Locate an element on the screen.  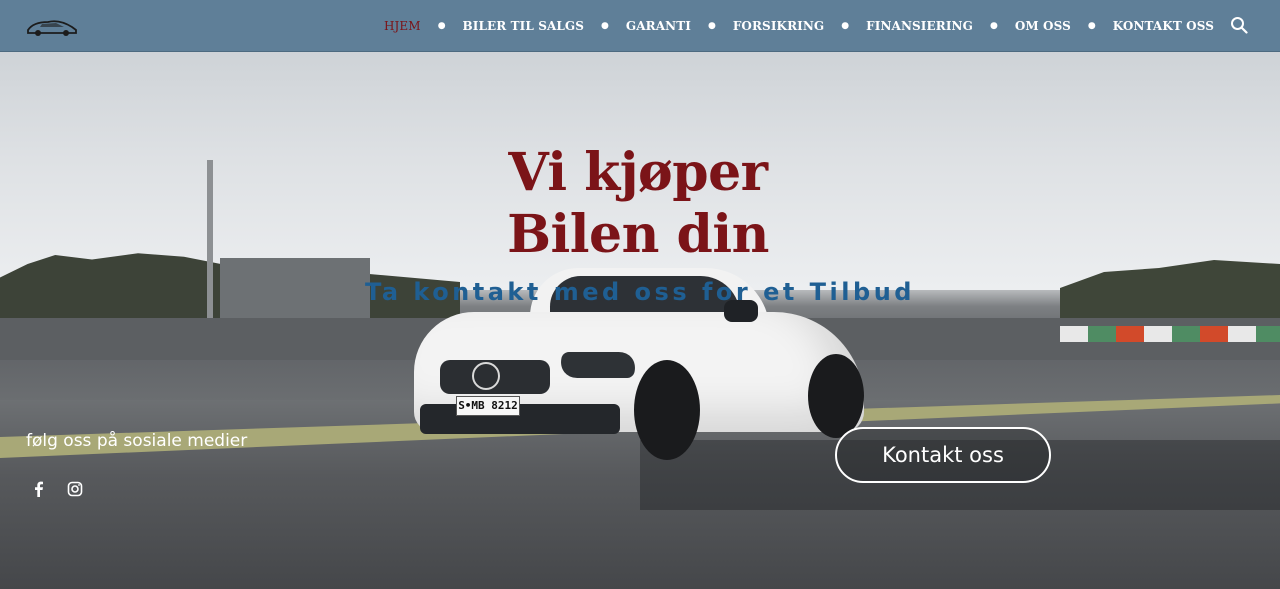
hero-subheading: Ta kontakt med oss for et Tilbud is located at coordinates (640, 292).